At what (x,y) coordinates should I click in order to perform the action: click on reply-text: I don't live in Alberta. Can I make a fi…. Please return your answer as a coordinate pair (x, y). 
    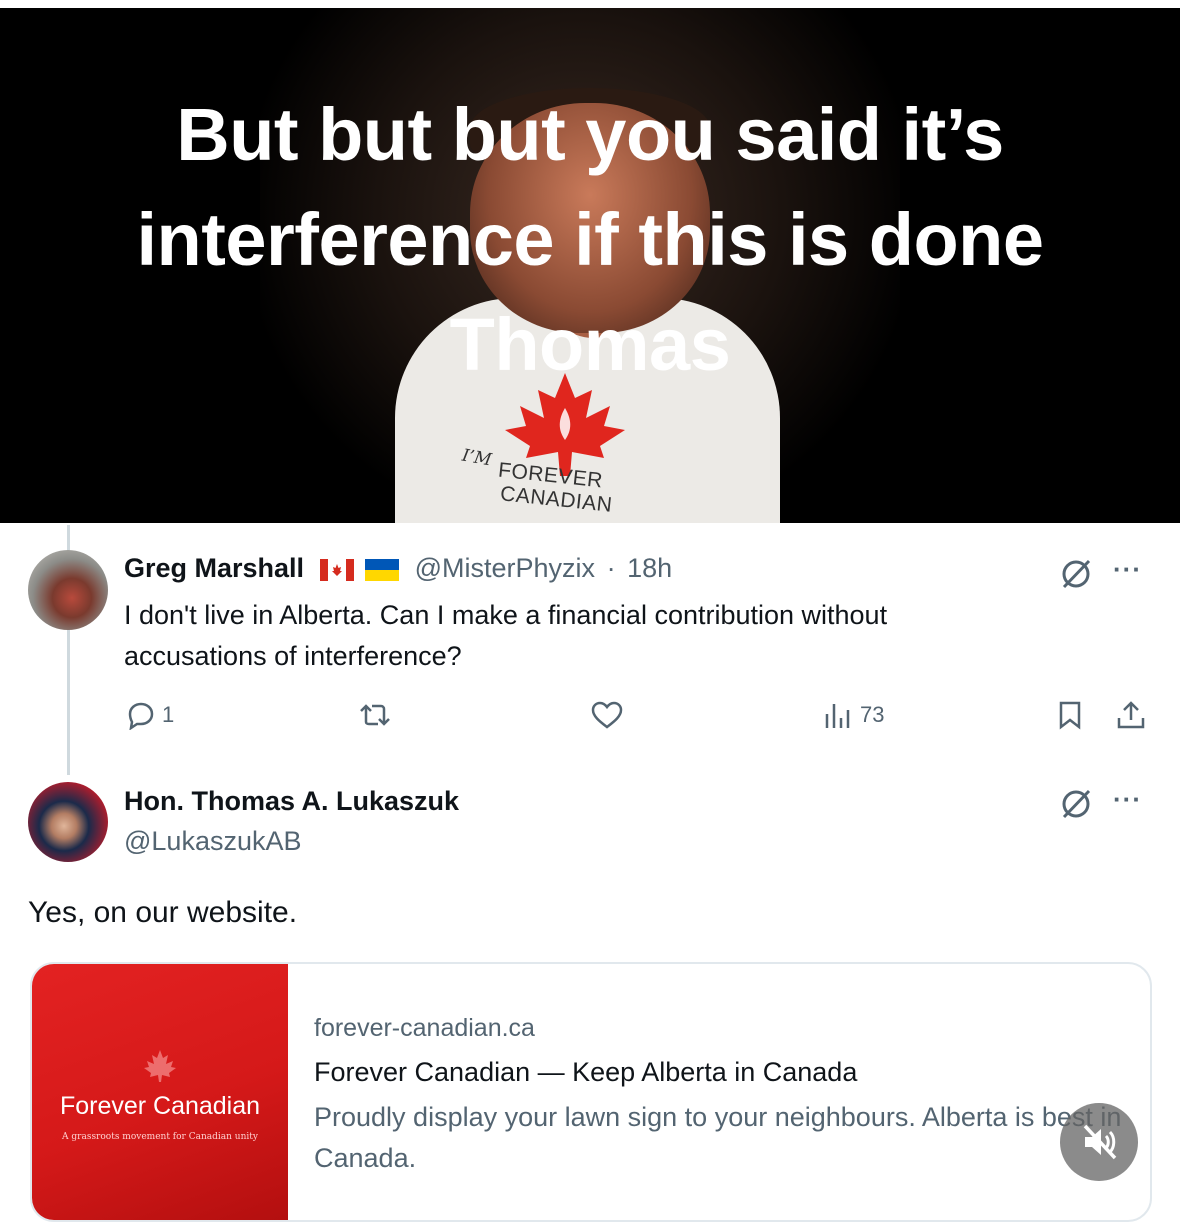
    Looking at the image, I should click on (506, 635).